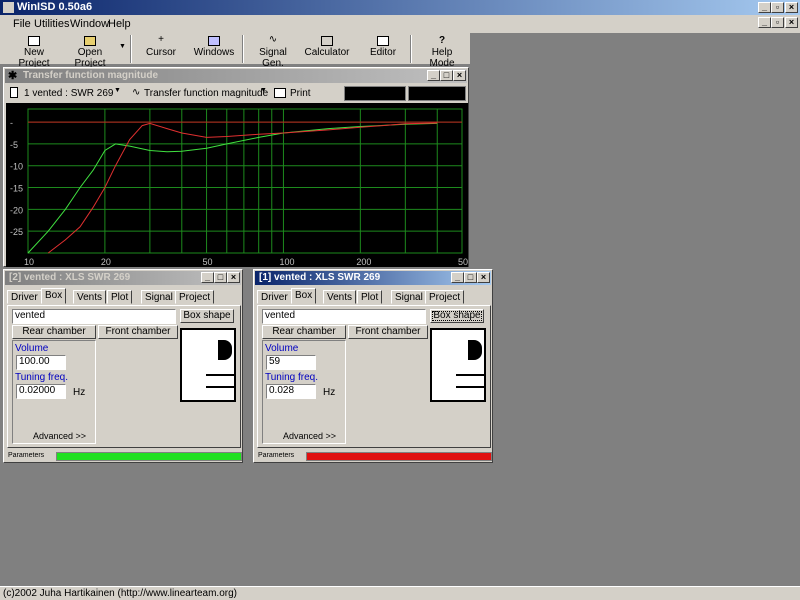 The width and height of the screenshot is (800, 600). I want to click on tuning-field: 0.028, so click(291, 391).